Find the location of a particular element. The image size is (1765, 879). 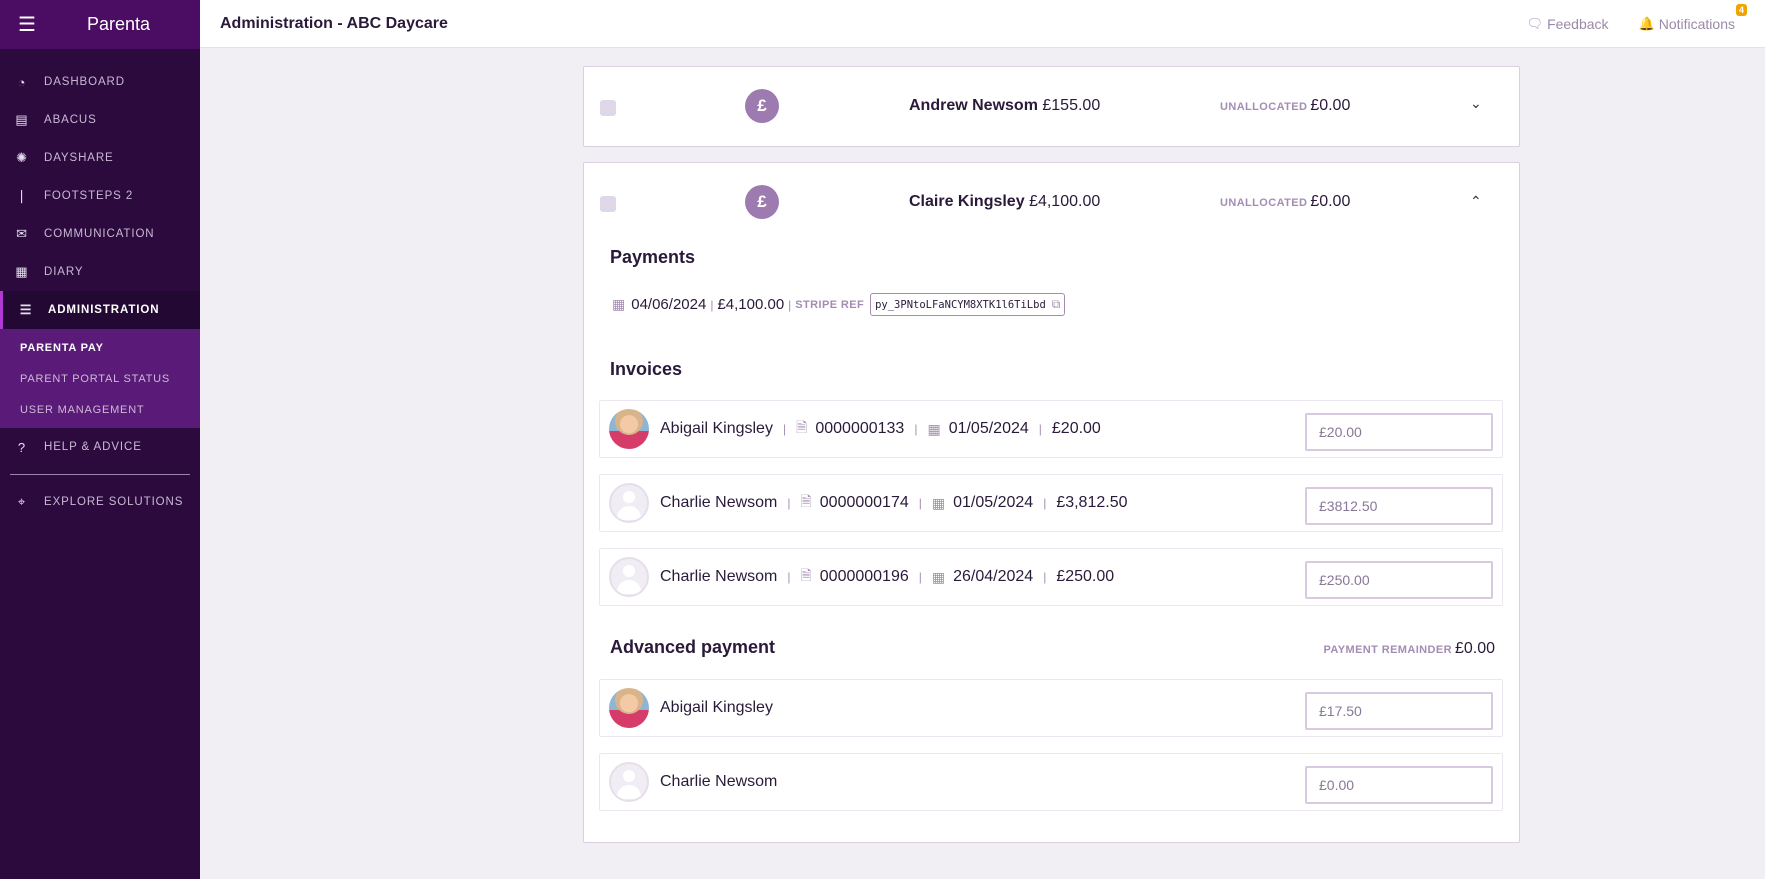

pound-icon: £ is located at coordinates (762, 106).